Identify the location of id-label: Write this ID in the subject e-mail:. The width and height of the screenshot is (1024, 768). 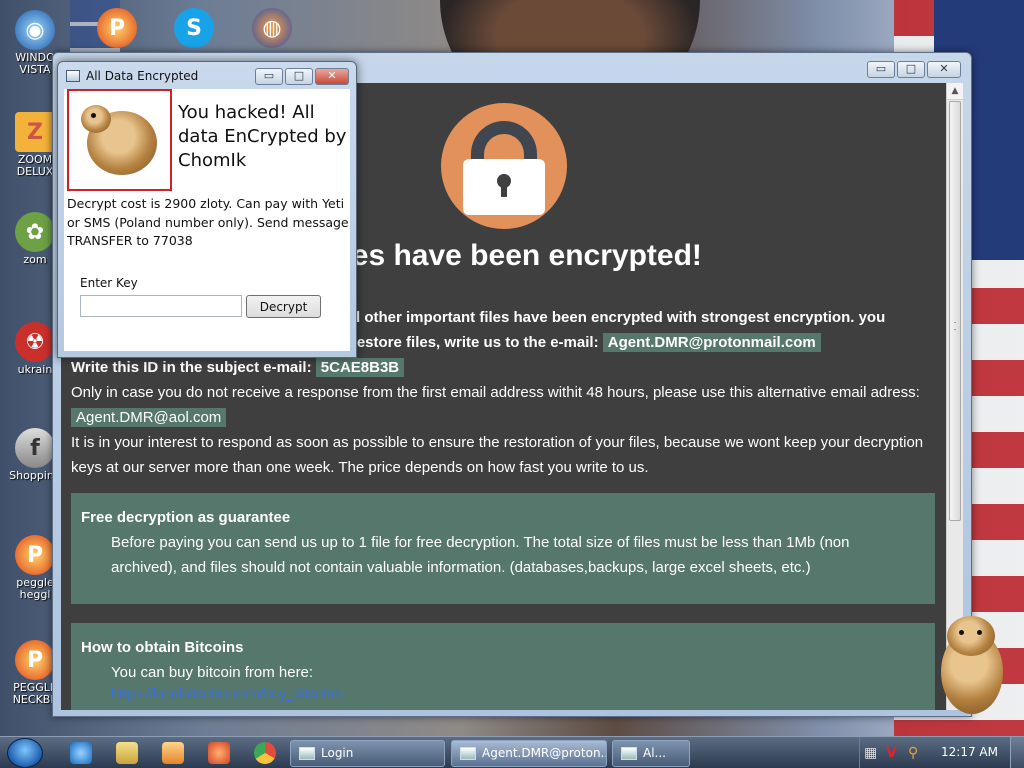
(191, 367).